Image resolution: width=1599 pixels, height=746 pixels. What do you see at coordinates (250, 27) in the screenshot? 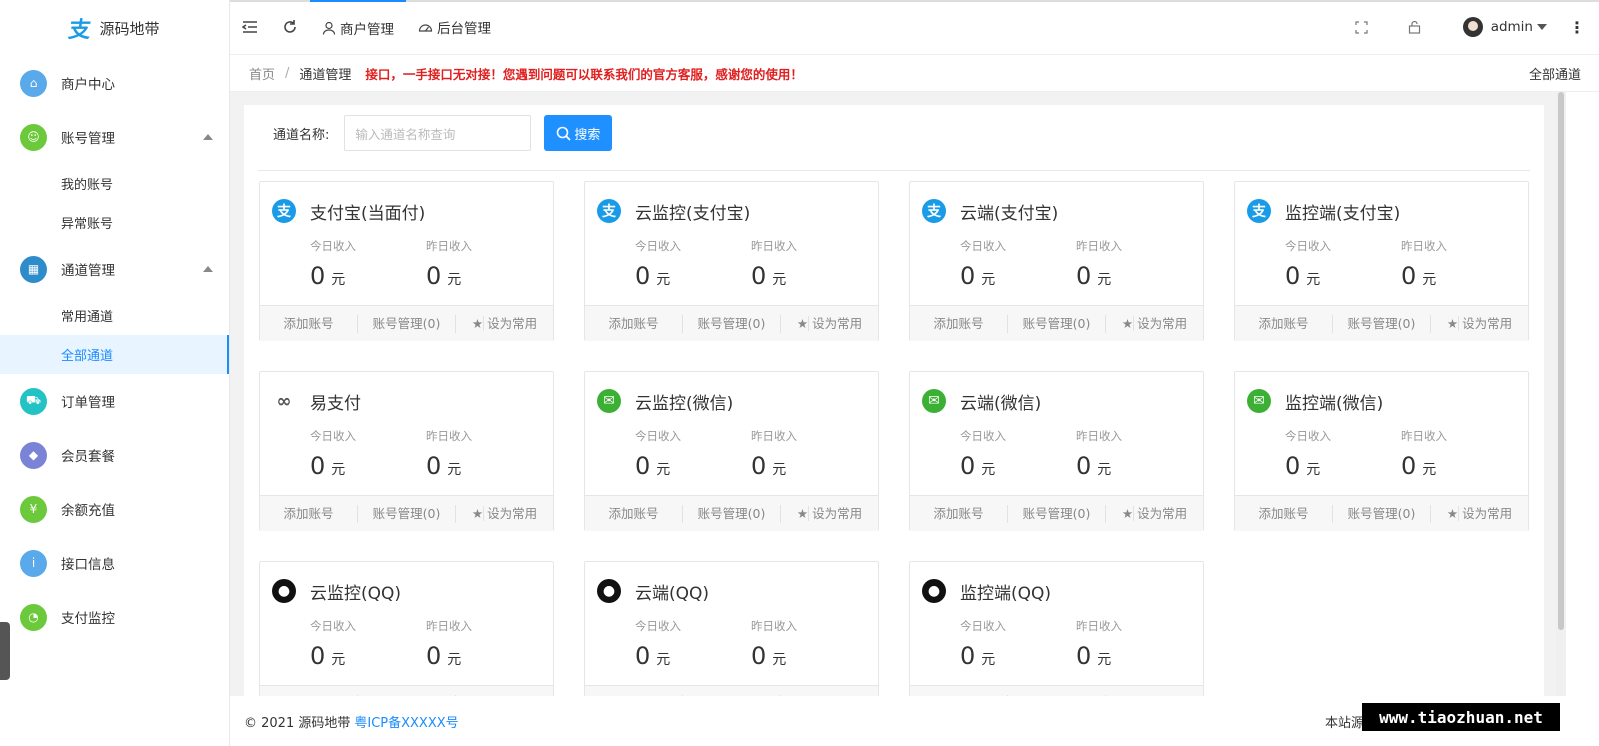
I see `menu-toggle-button` at bounding box center [250, 27].